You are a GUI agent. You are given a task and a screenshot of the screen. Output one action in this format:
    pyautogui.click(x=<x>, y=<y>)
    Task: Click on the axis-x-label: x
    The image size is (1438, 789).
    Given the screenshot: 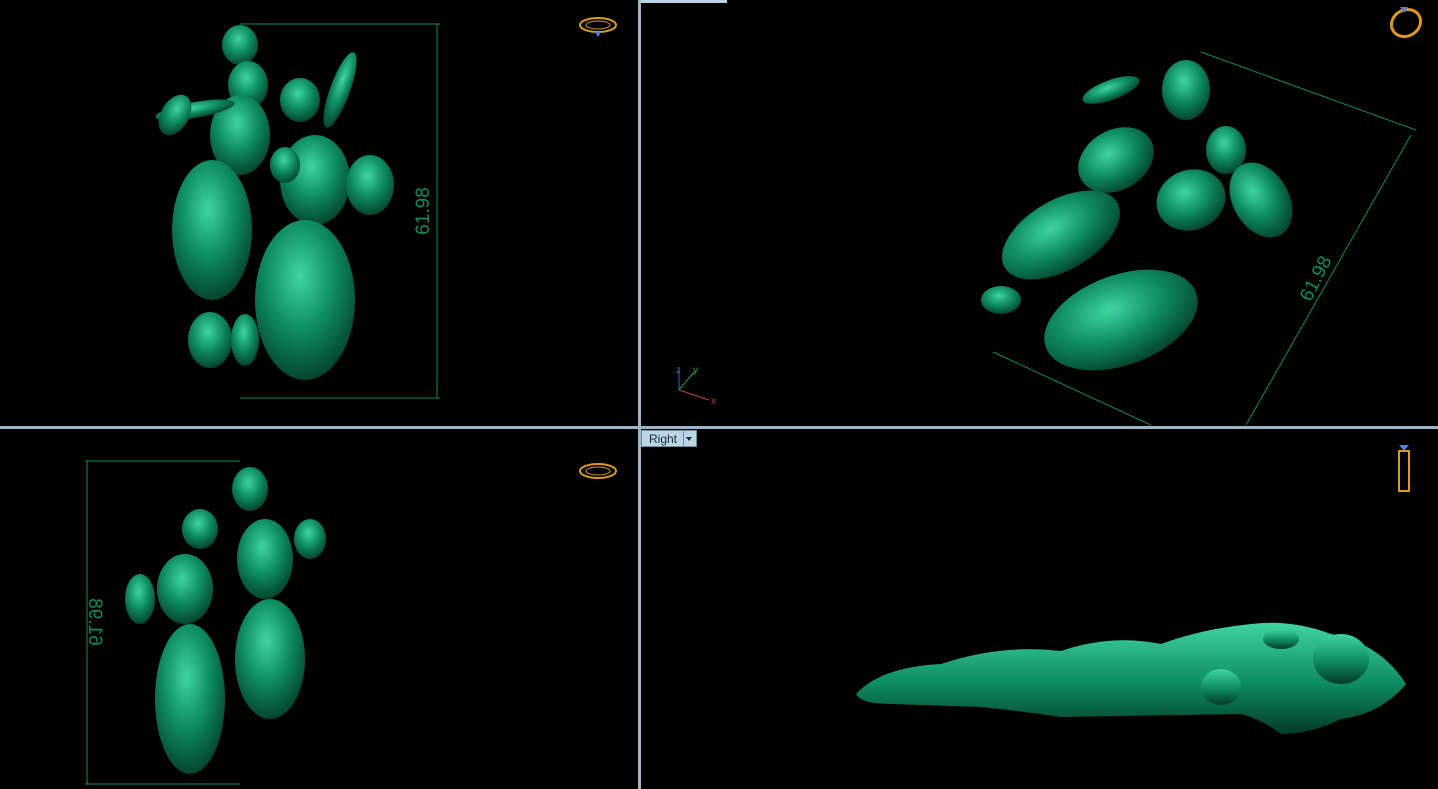 What is the action you would take?
    pyautogui.click(x=713, y=401)
    